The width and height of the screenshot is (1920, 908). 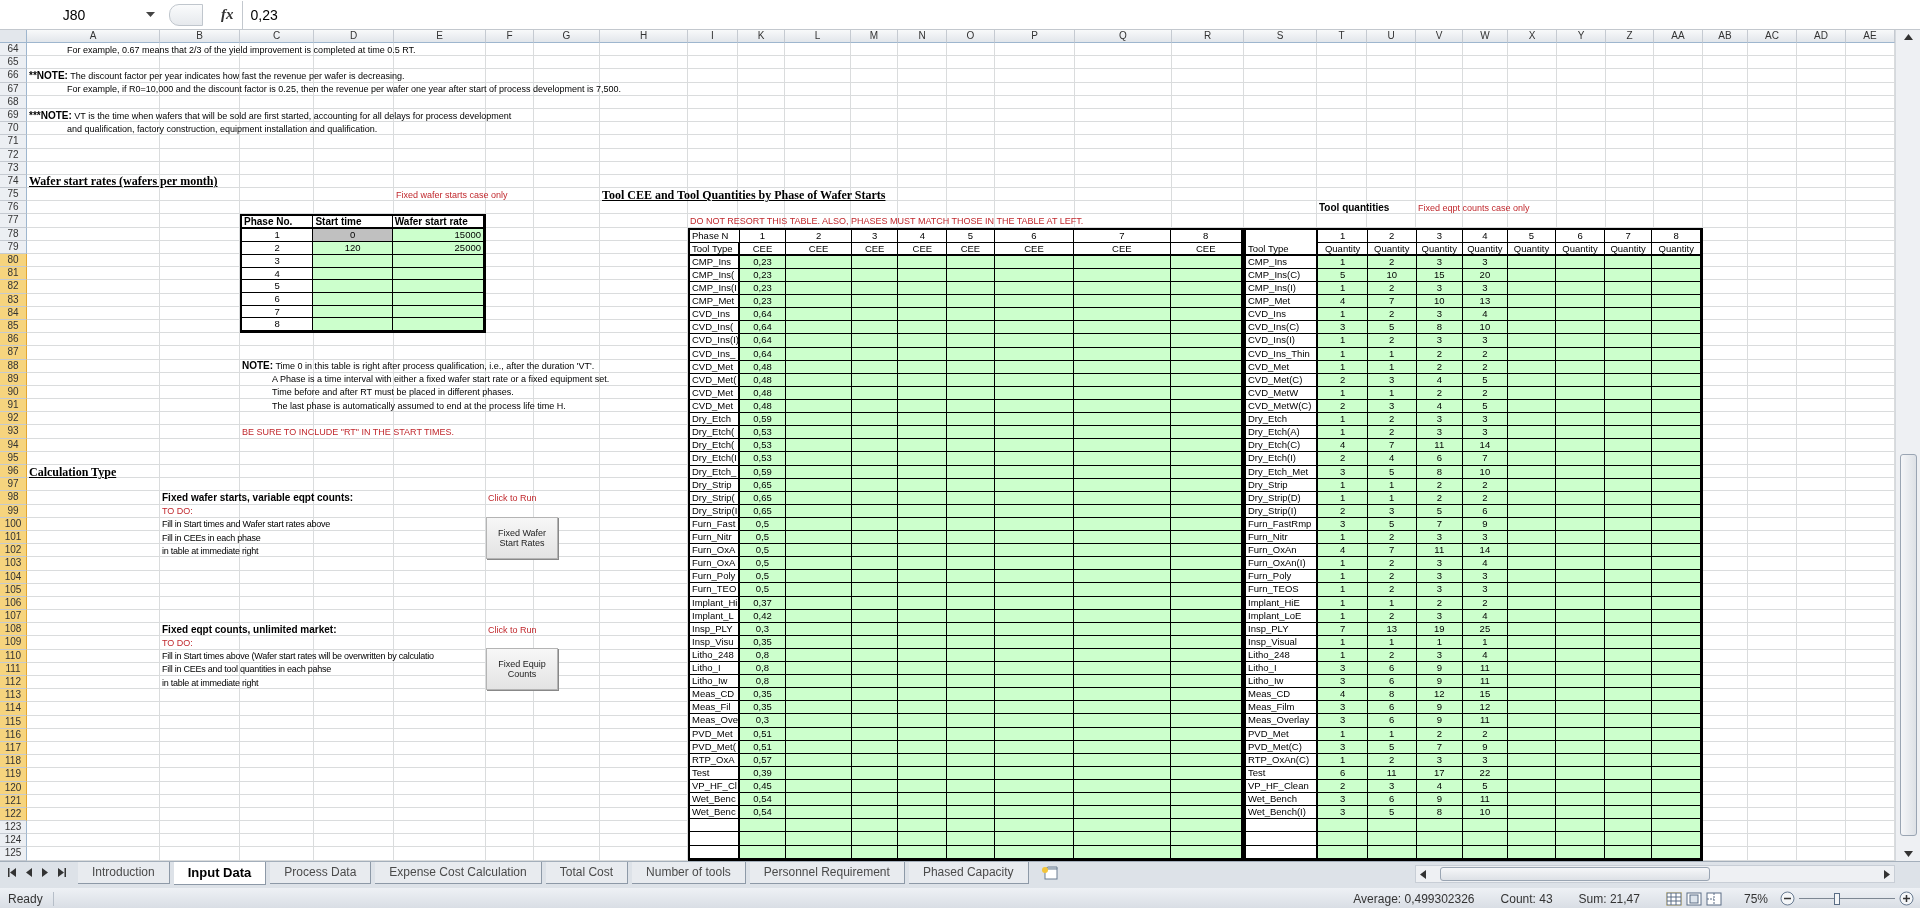 What do you see at coordinates (1693, 898) in the screenshot?
I see `page-layout-icon` at bounding box center [1693, 898].